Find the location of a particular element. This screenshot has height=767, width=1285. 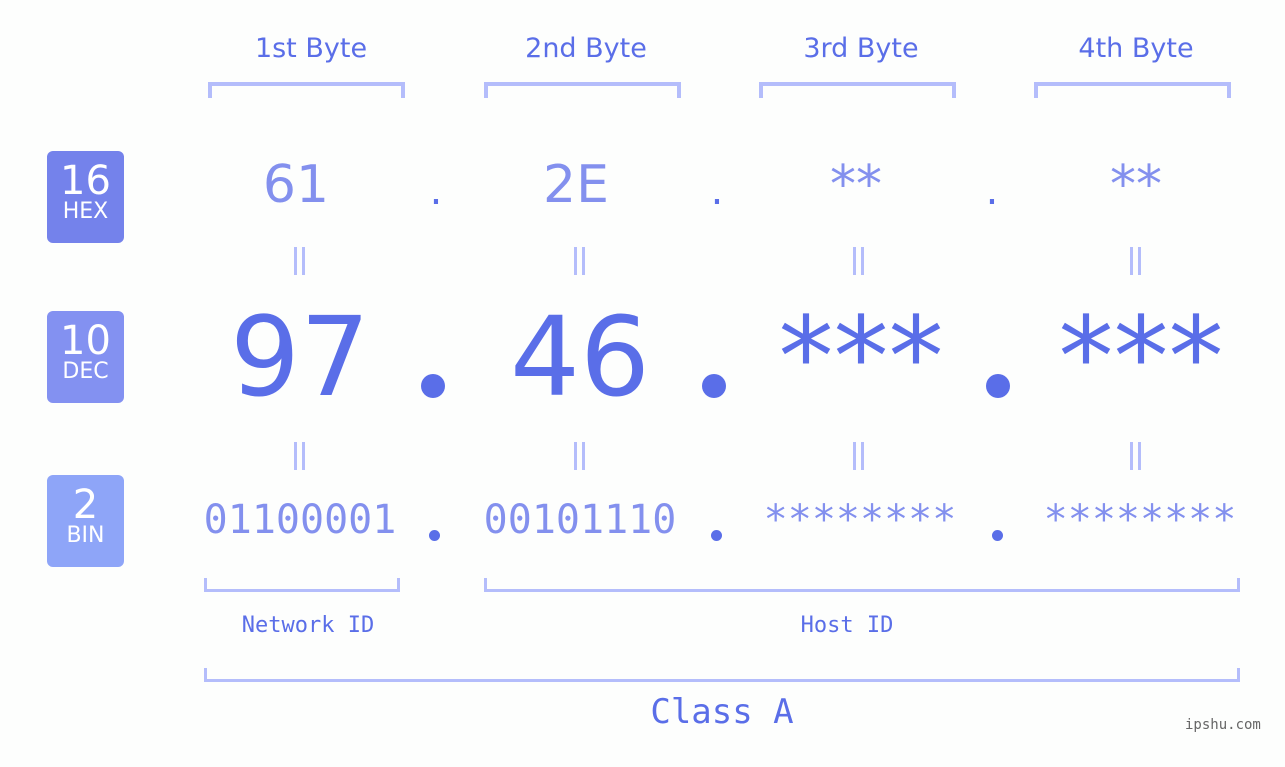

watermark: ipshu.com is located at coordinates (1223, 725).